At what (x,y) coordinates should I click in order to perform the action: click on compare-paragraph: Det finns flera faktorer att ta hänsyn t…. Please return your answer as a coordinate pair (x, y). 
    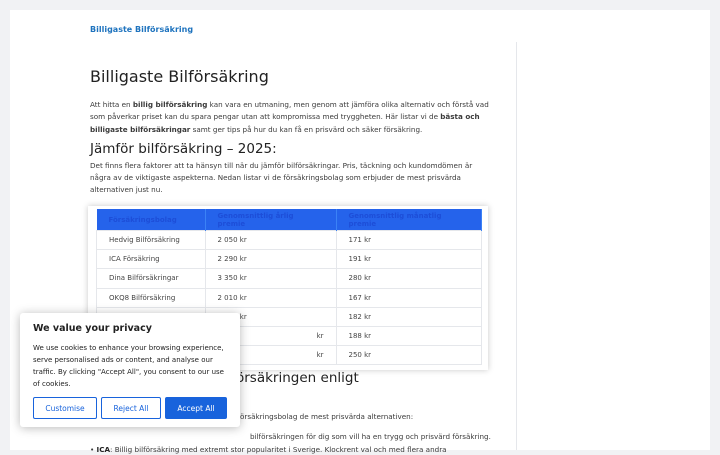
    Looking at the image, I should click on (281, 177).